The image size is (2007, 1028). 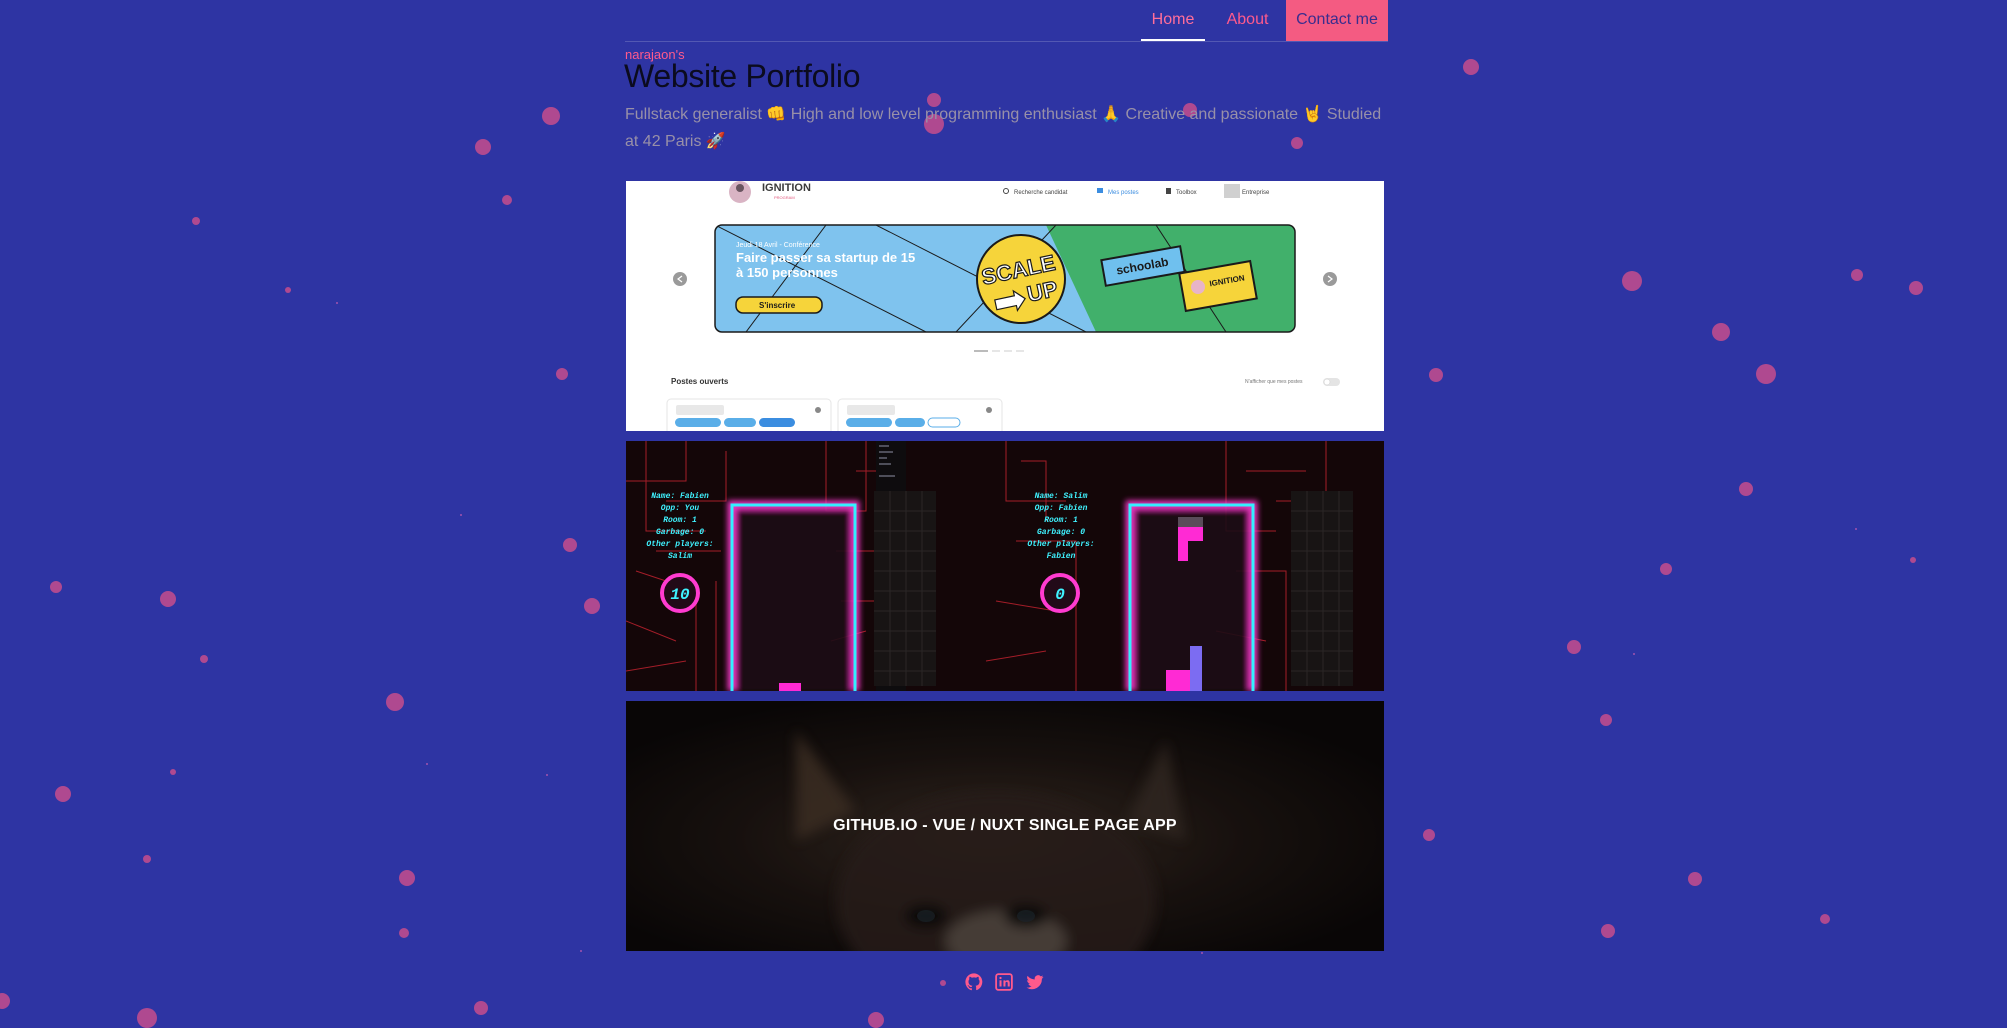 I want to click on project-caption-github-io: GITHUB.IO - VUE / NUXT SINGLE PAGE APP, so click(x=1005, y=825).